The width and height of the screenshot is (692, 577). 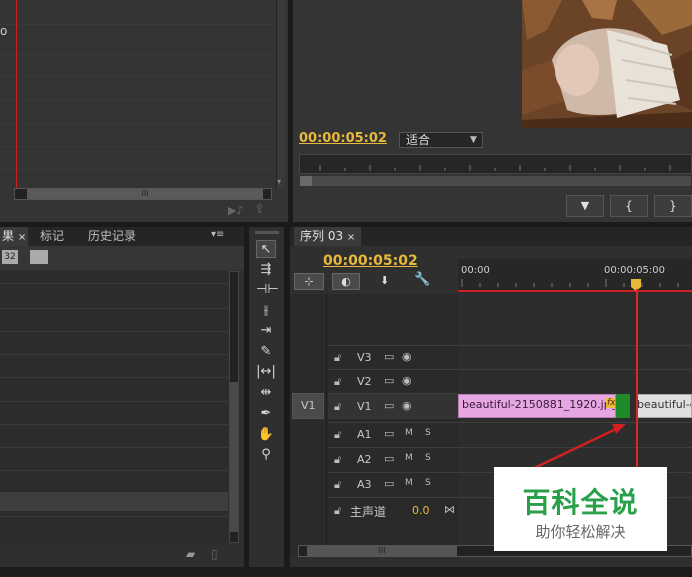 What do you see at coordinates (580, 532) in the screenshot?
I see `watermark-subtitle: 助你轻松解决` at bounding box center [580, 532].